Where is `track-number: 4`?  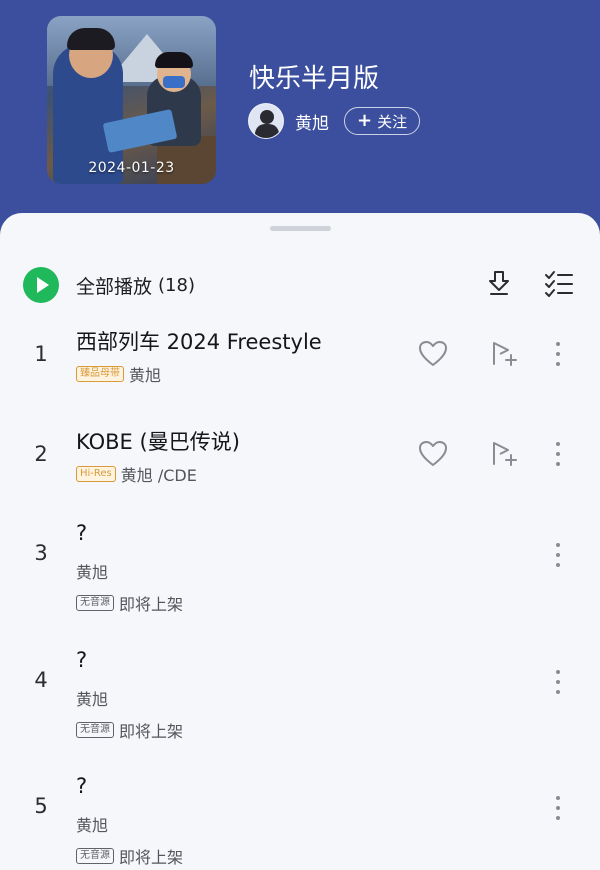
track-number: 4 is located at coordinates (41, 680).